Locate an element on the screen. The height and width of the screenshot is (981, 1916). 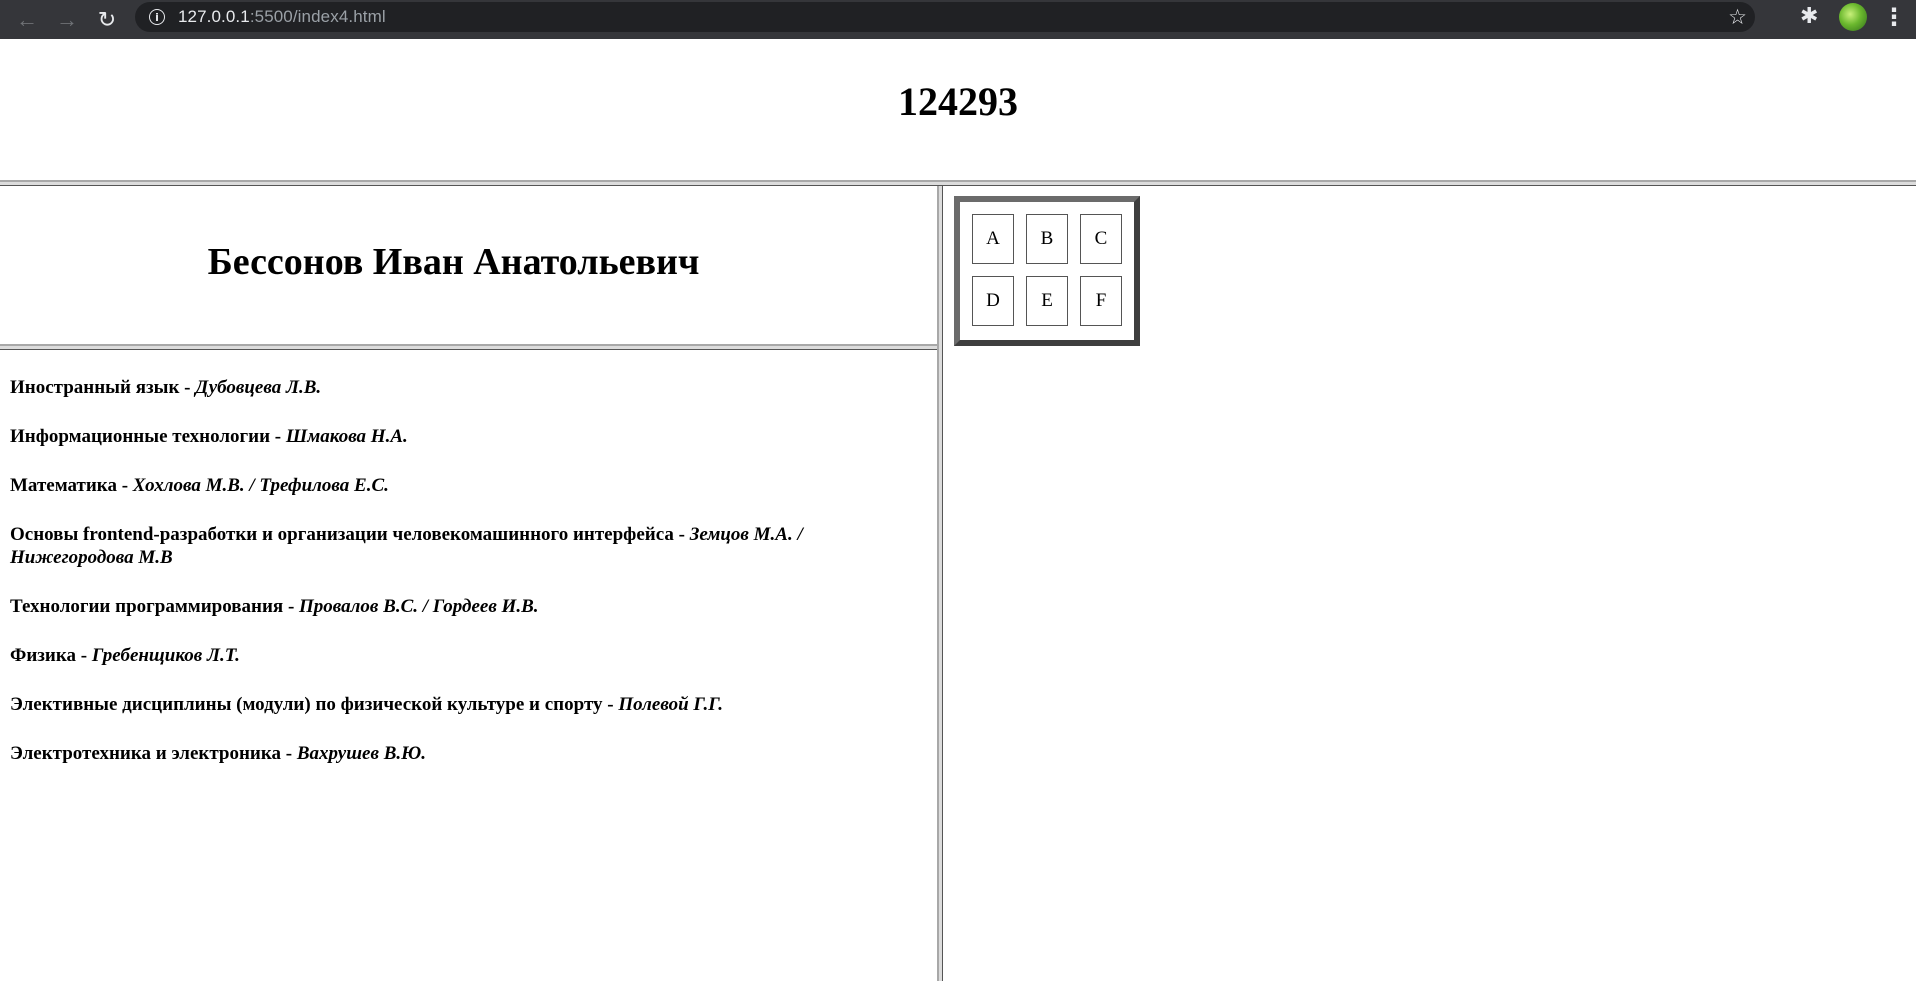
reload-icon: ↻ is located at coordinates (107, 20).